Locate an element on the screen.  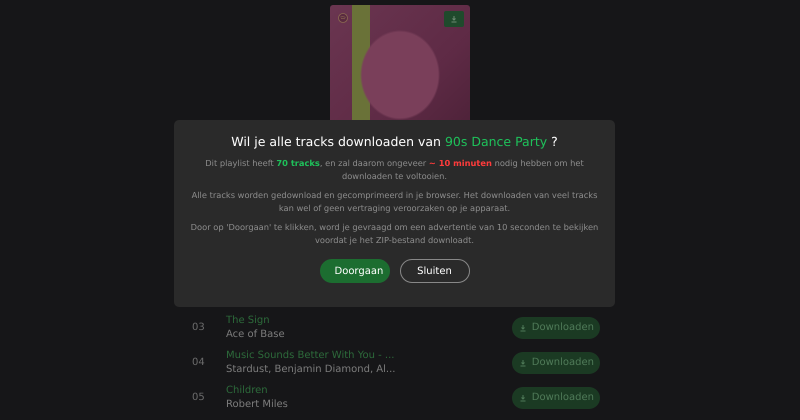
track-title: The Sign is located at coordinates (369, 320).